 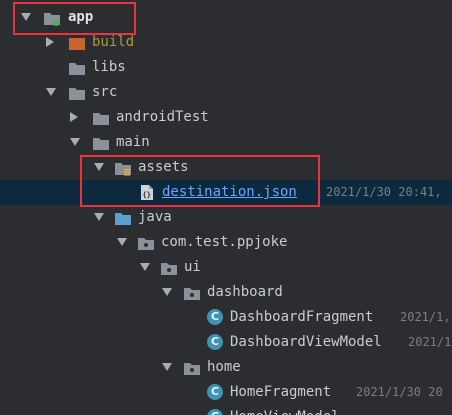 What do you see at coordinates (226, 410) in the screenshot?
I see `tree-node-home-viewmodel: C HomeViewModel` at bounding box center [226, 410].